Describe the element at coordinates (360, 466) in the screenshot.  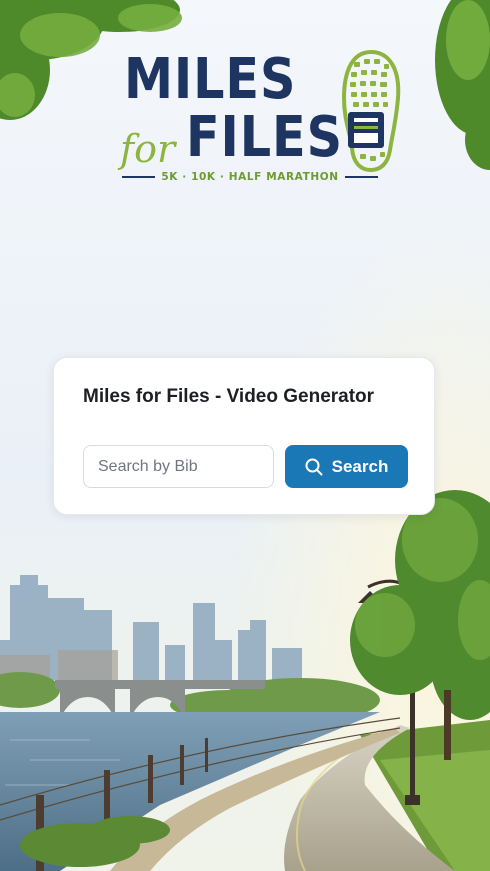
I see `search-button-label: Search` at that location.